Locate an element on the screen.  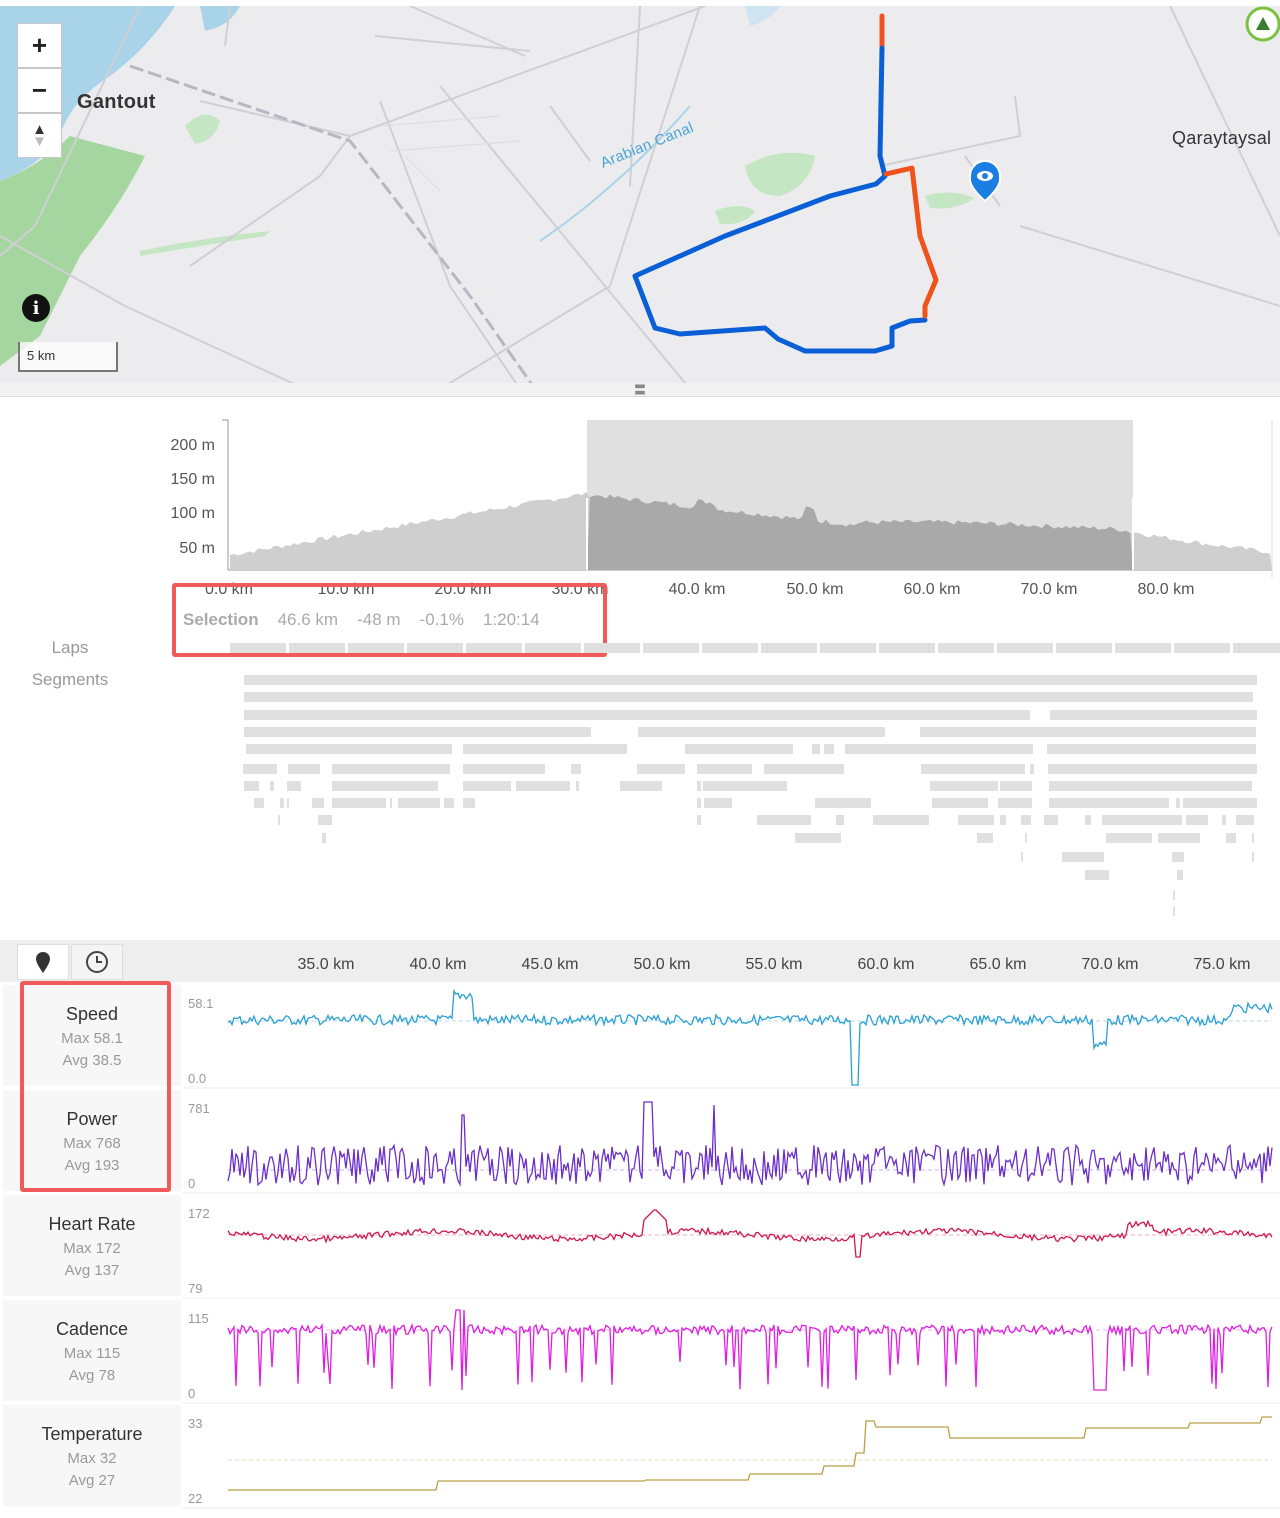
map-pin-icon is located at coordinates (43, 962).